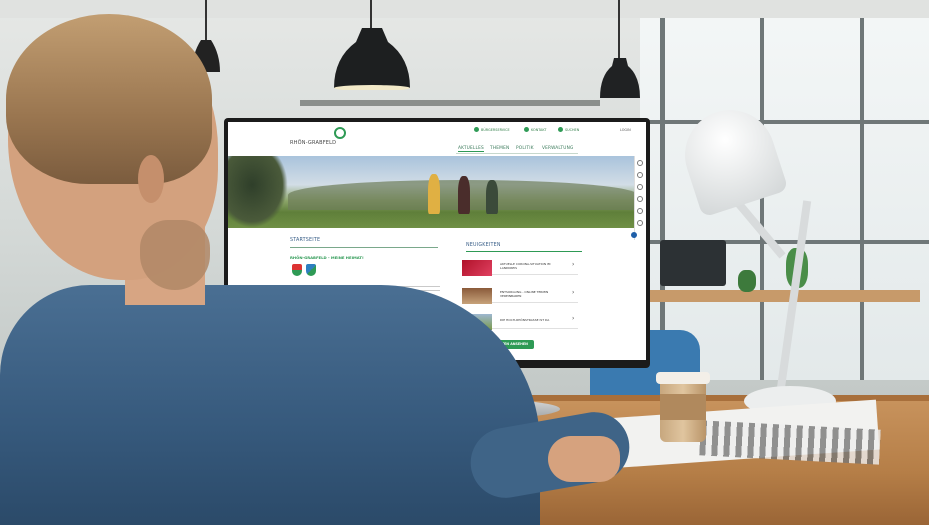 The height and width of the screenshot is (525, 929). Describe the element at coordinates (534, 294) in the screenshot. I see `news-item-title: ENTSORGUNG - ONLINE TERMIN VEREINBAREN` at that location.